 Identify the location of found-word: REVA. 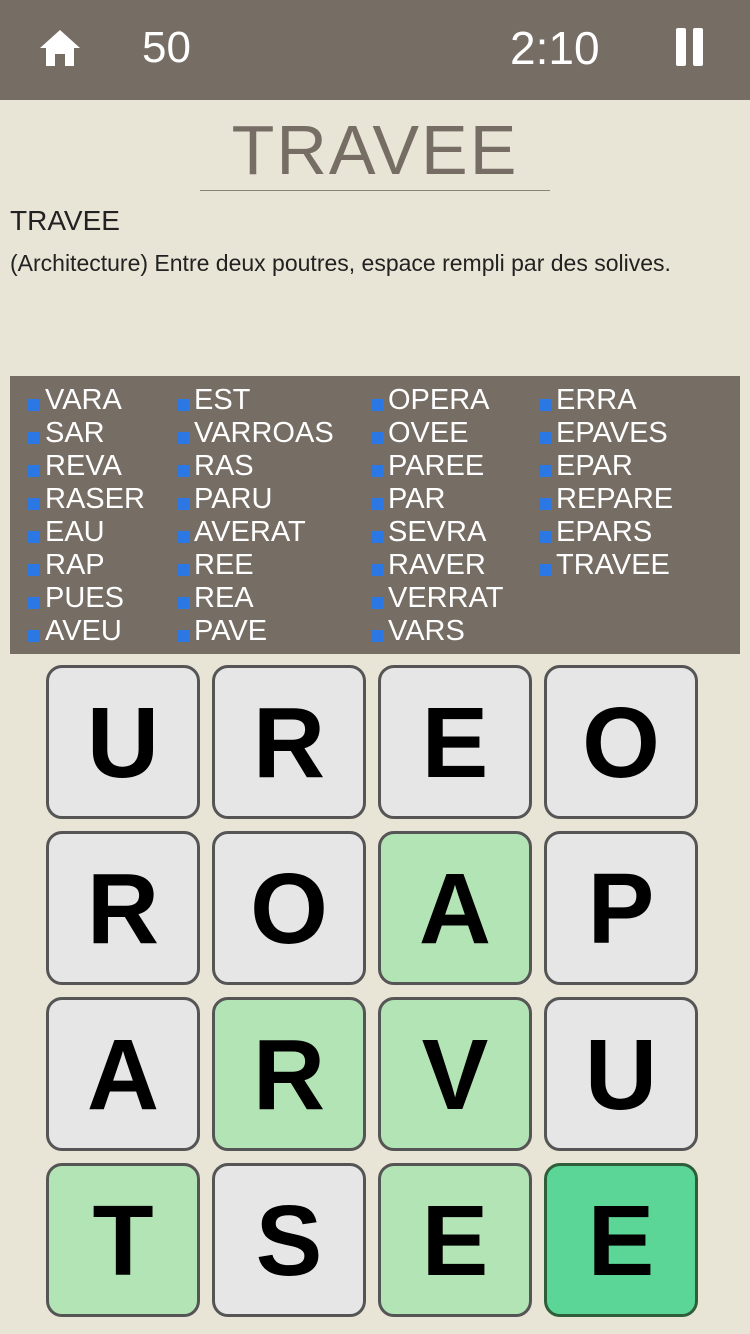
(86, 466).